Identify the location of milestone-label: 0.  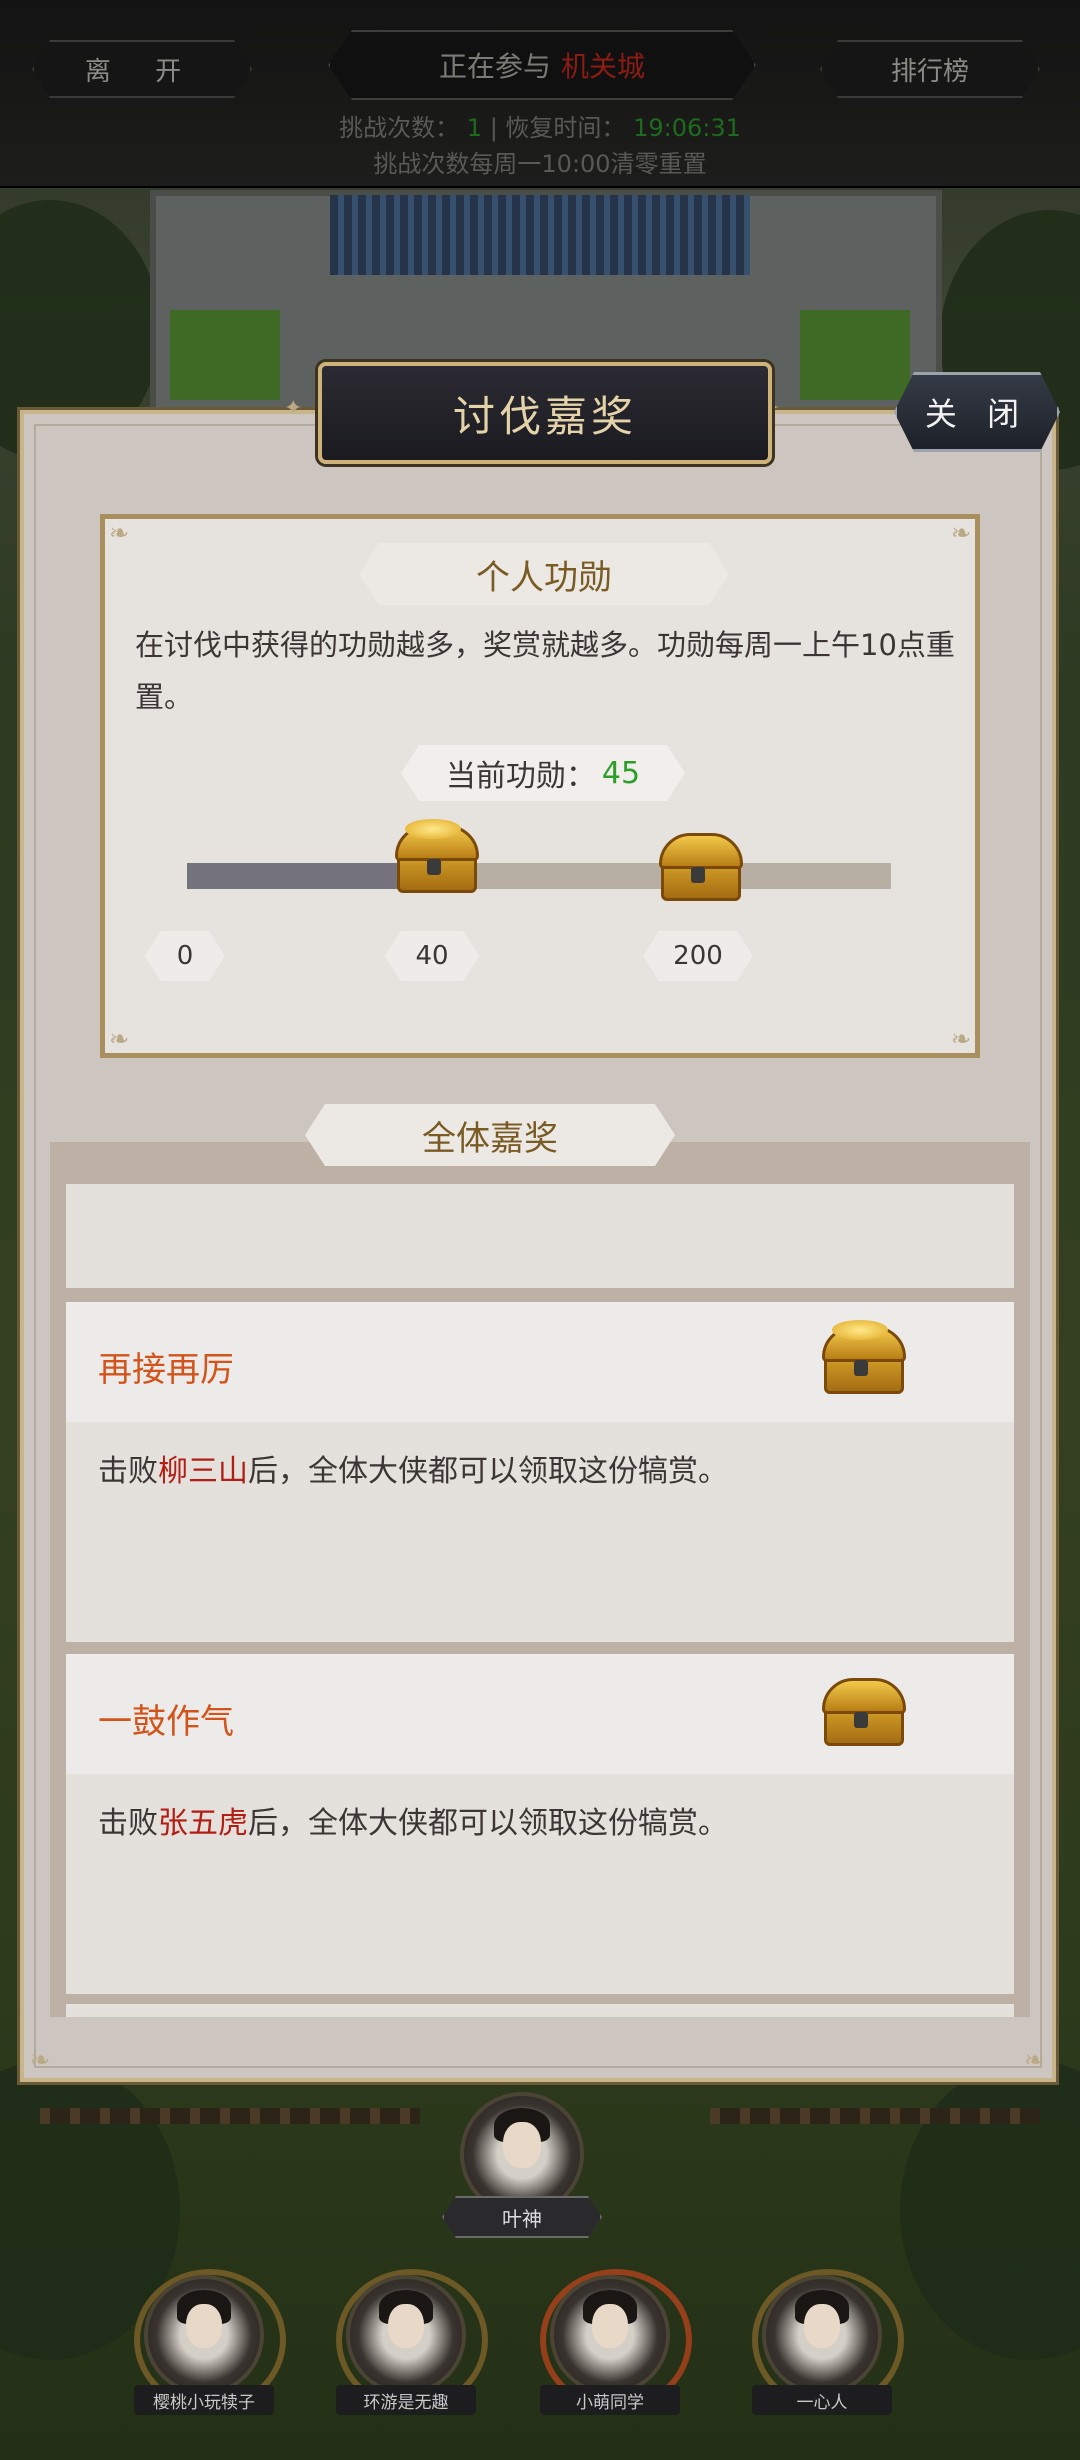
(185, 956).